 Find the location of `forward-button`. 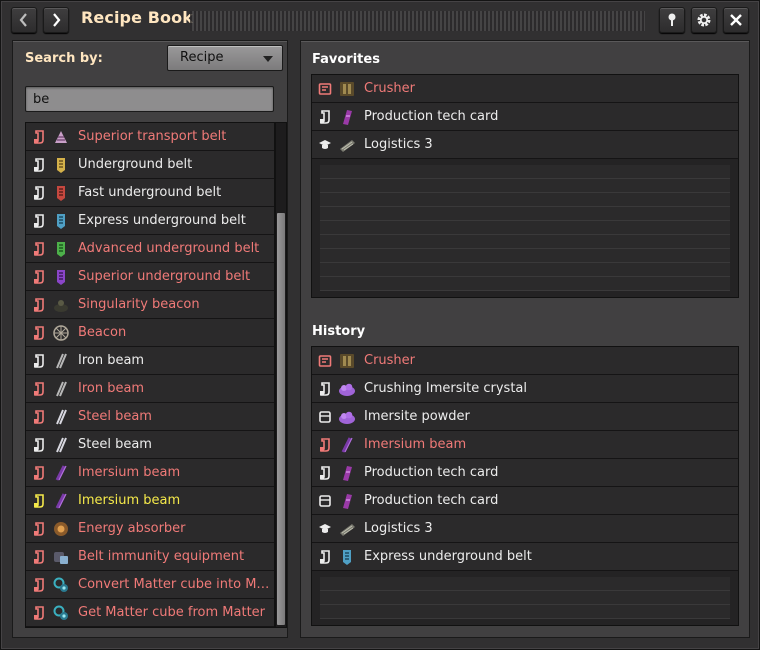

forward-button is located at coordinates (56, 20).